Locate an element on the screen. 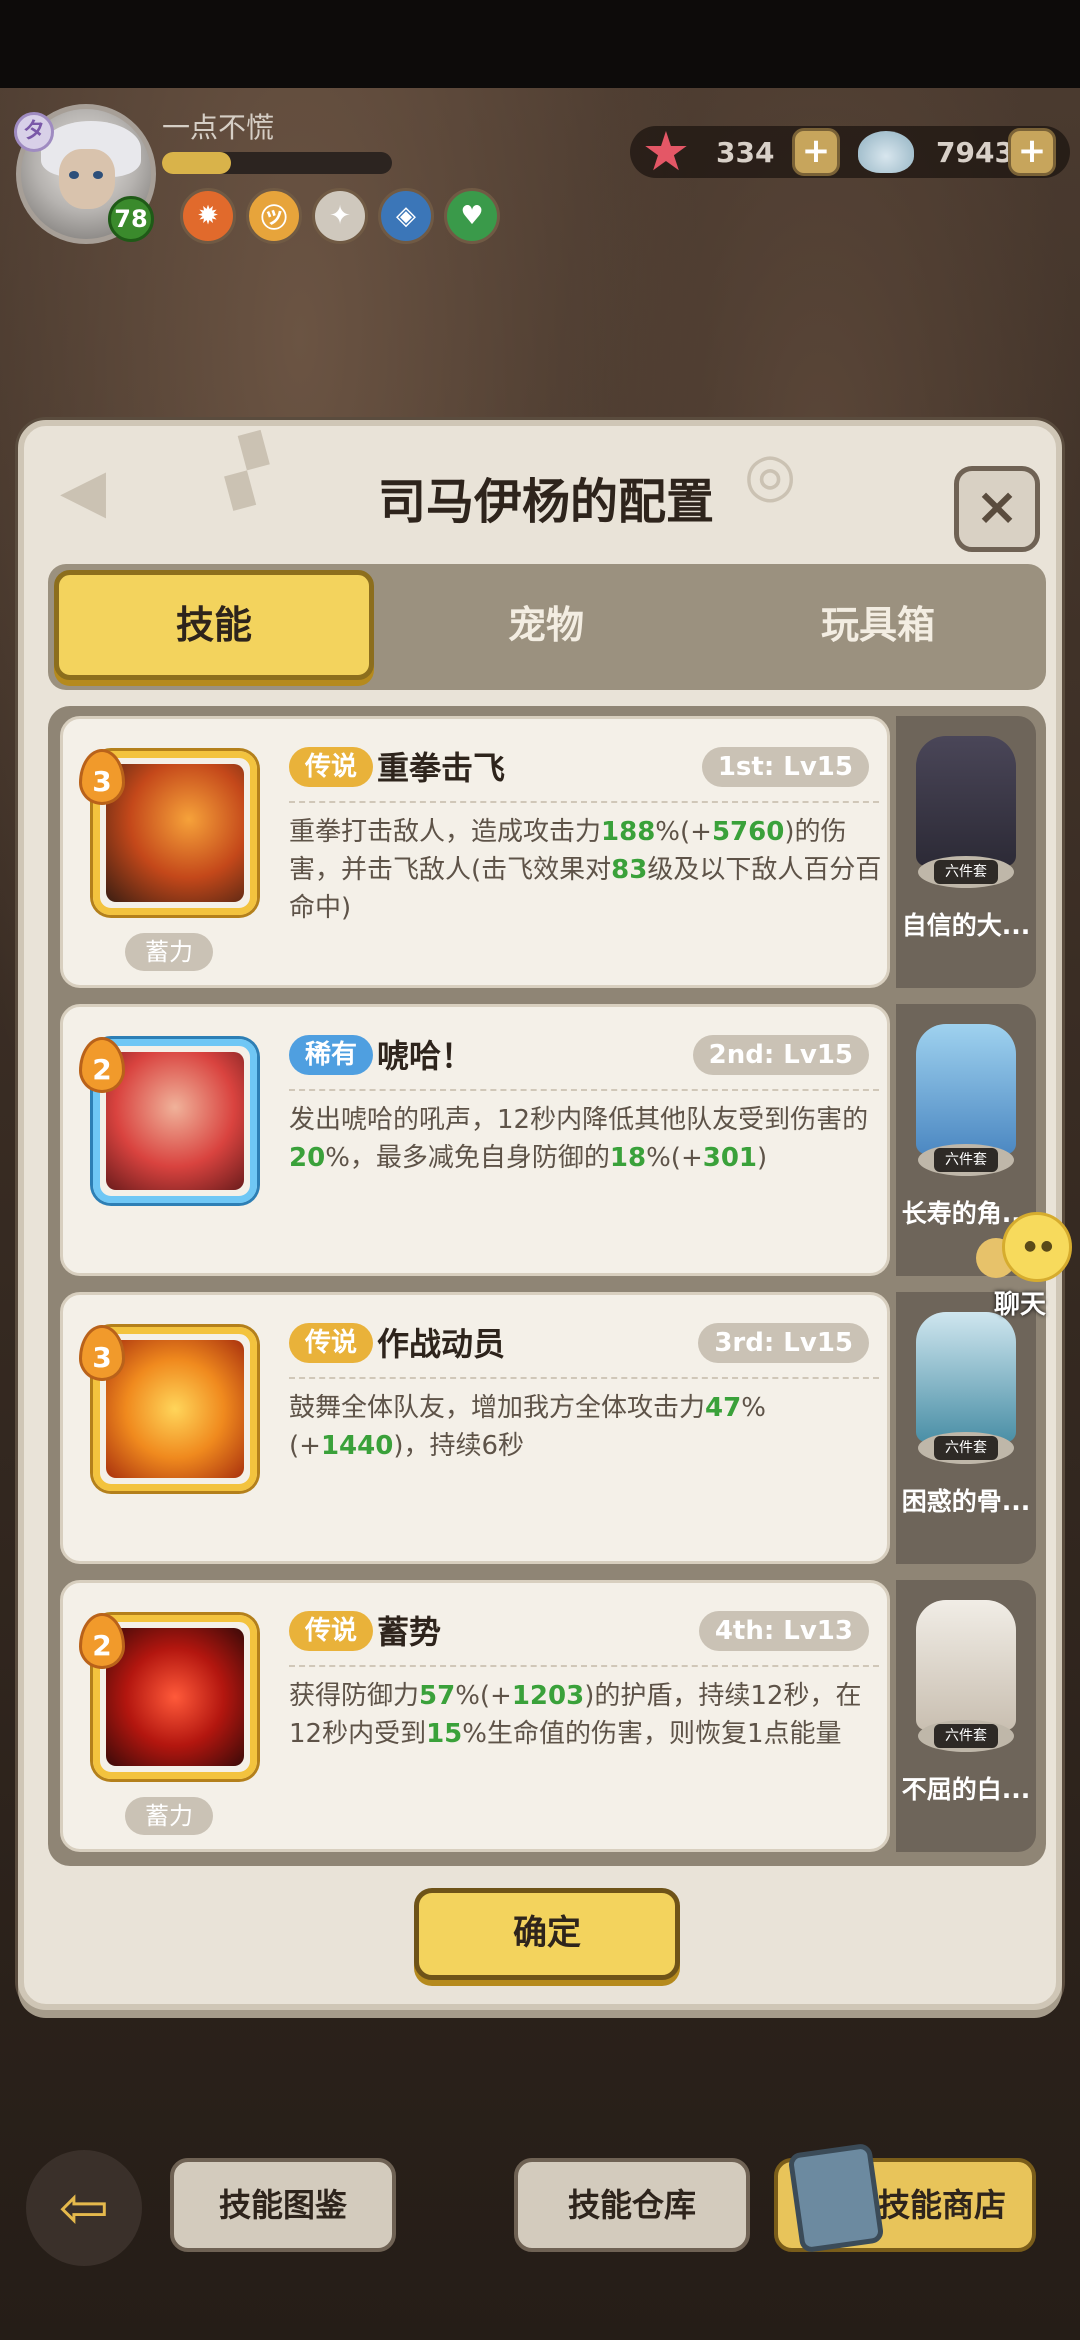 Image resolution: width=1080 pixels, height=2340 pixels. gear-rank-icon: ✦ is located at coordinates (340, 216).